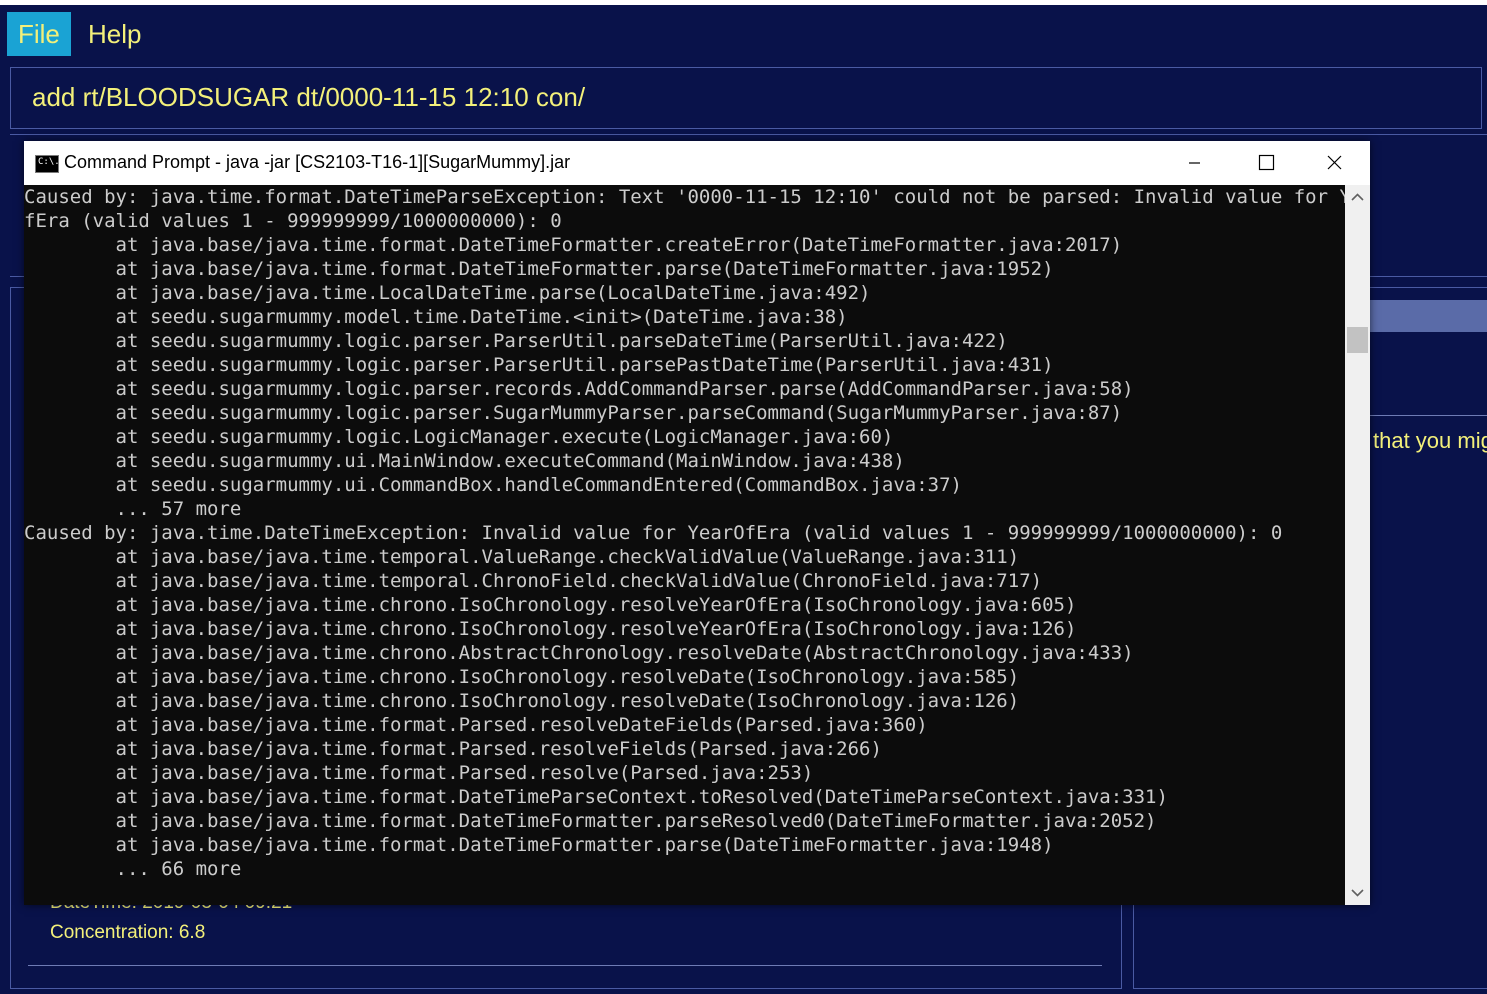 The width and height of the screenshot is (1487, 994). I want to click on side-panel-text: that you mig, so click(1430, 440).